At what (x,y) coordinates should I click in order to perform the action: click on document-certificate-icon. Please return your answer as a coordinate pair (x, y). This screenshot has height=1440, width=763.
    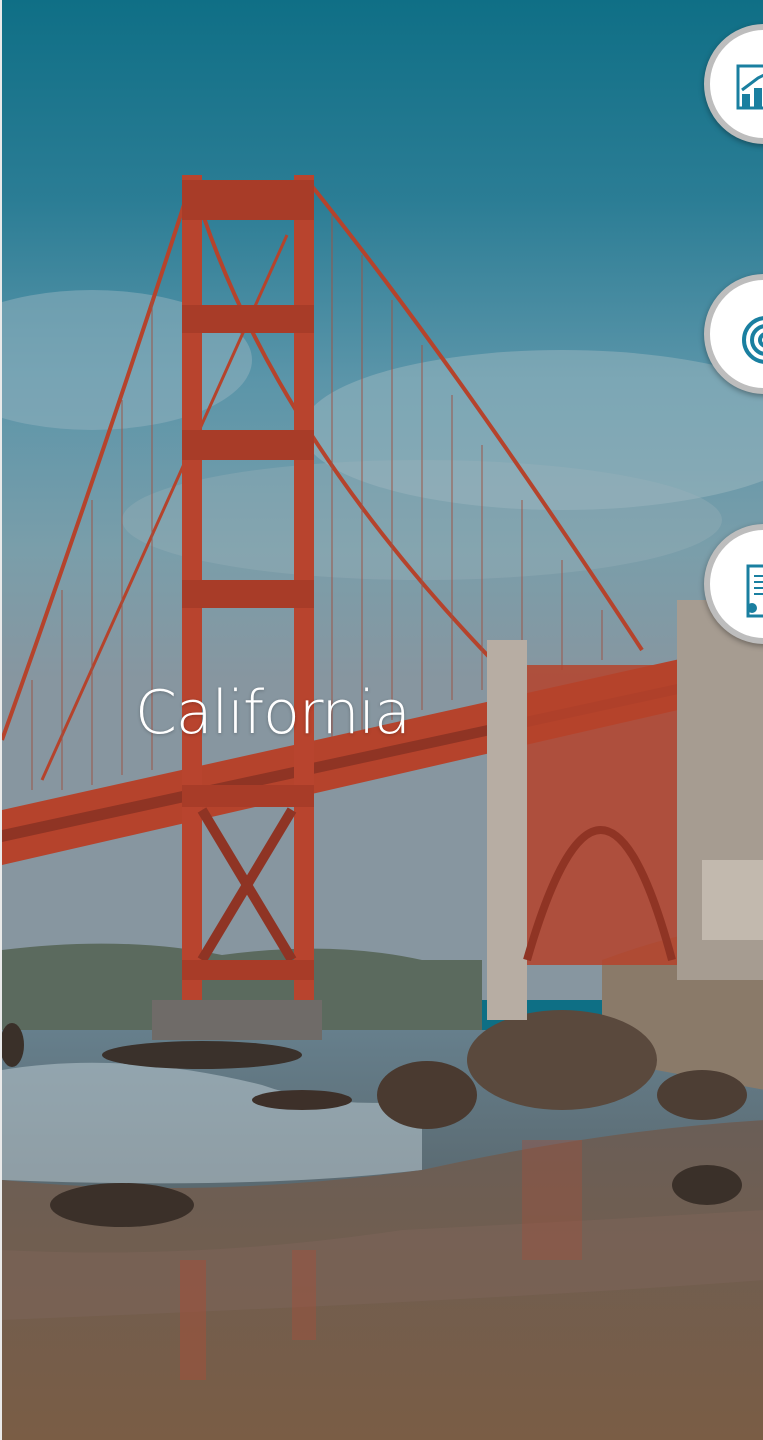
    Looking at the image, I should click on (754, 591).